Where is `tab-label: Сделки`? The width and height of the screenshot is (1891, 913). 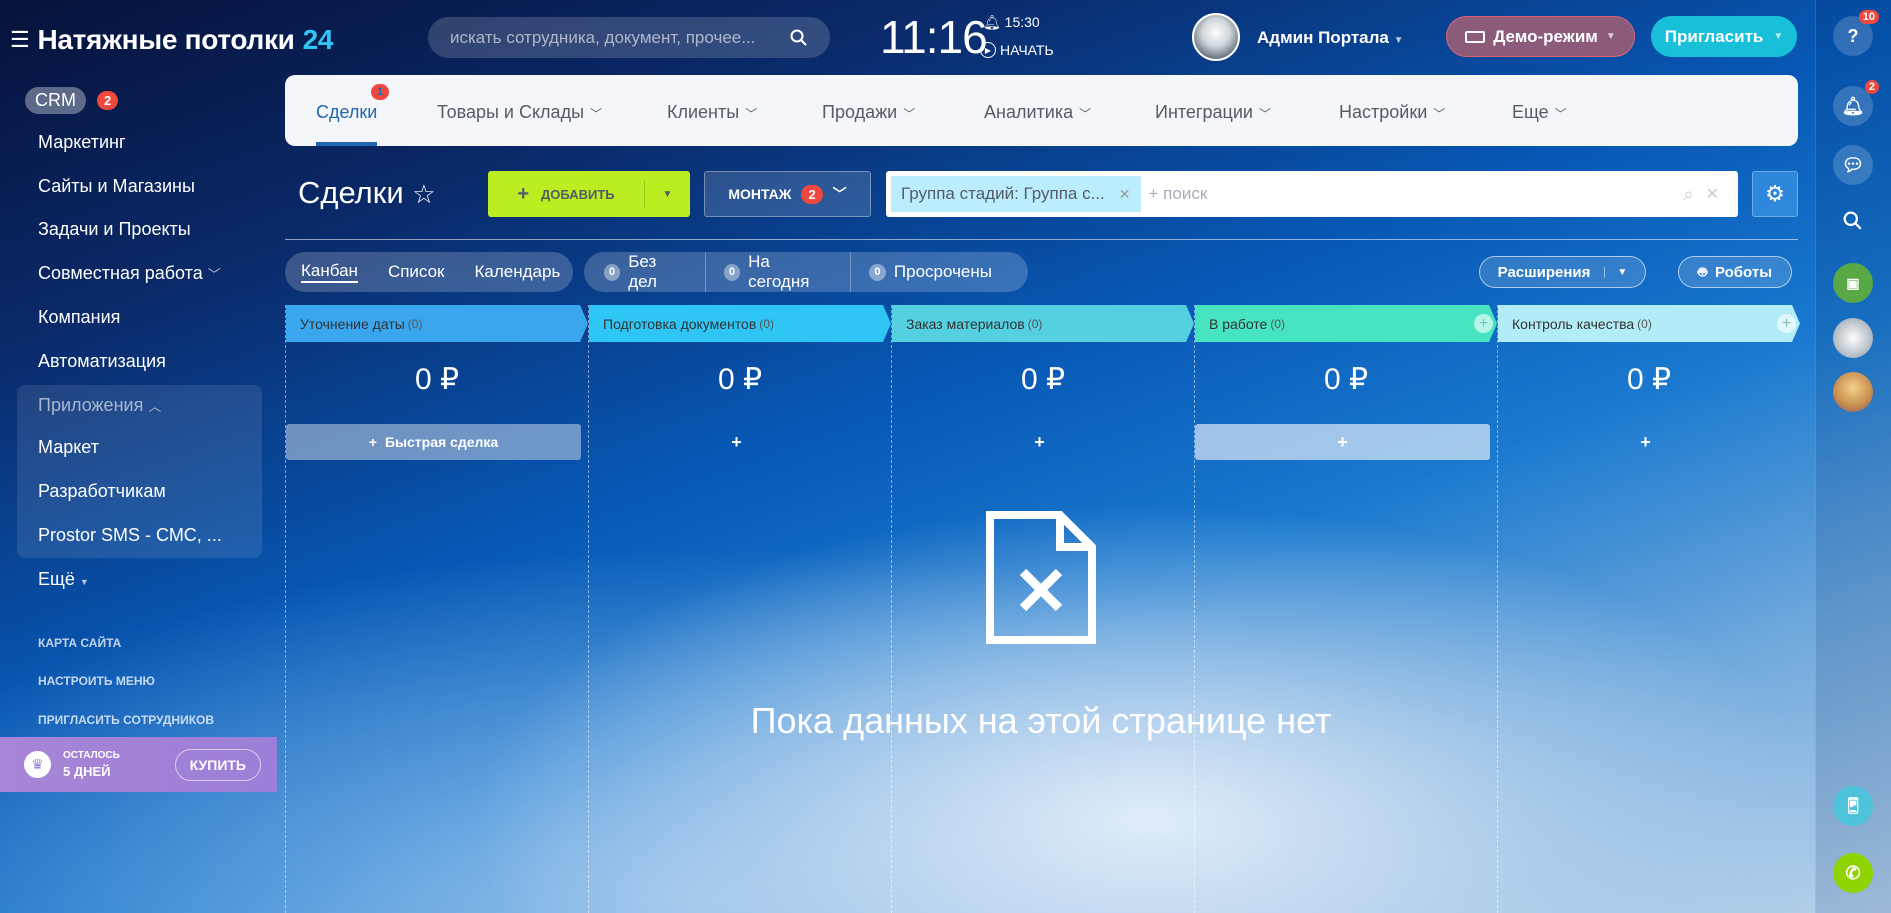 tab-label: Сделки is located at coordinates (347, 112).